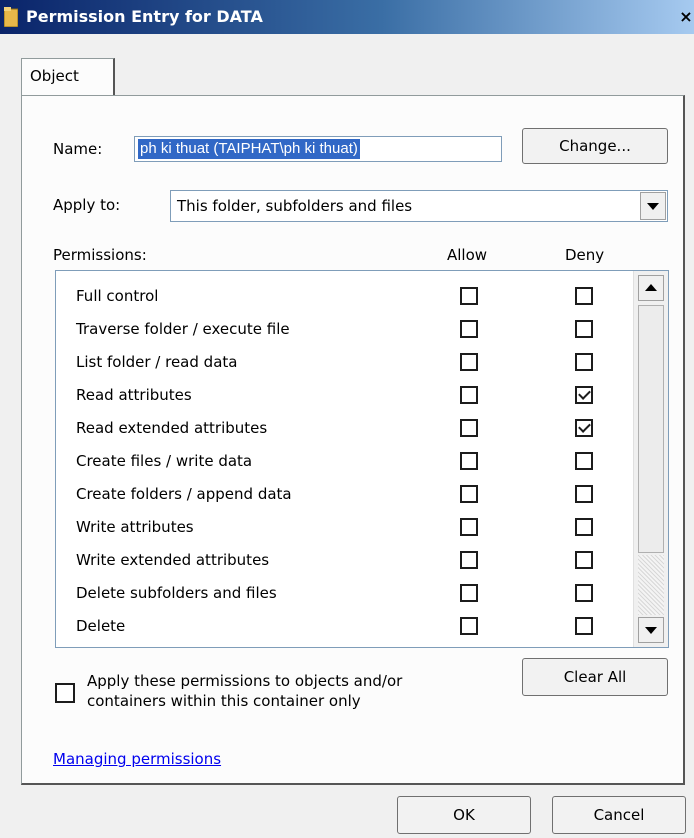 The image size is (694, 838). I want to click on permission-name: Create folders / append data, so click(184, 494).